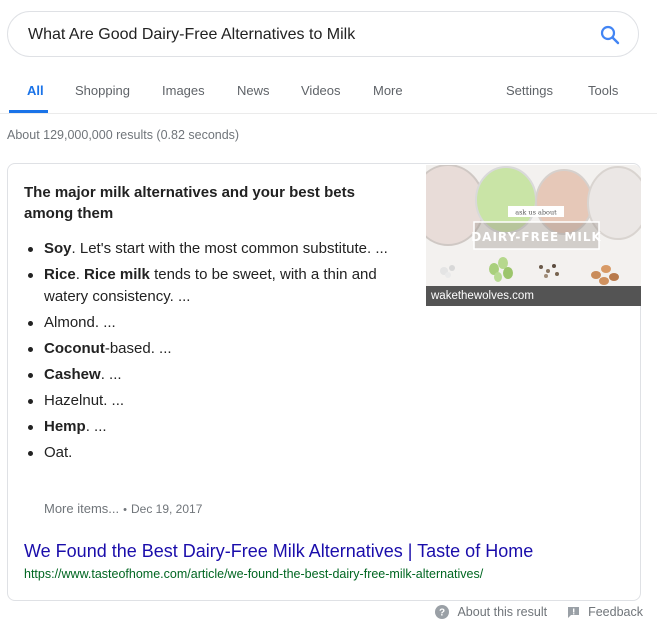 The height and width of the screenshot is (631, 657). What do you see at coordinates (28, 111) in the screenshot?
I see `active-tab-indicator` at bounding box center [28, 111].